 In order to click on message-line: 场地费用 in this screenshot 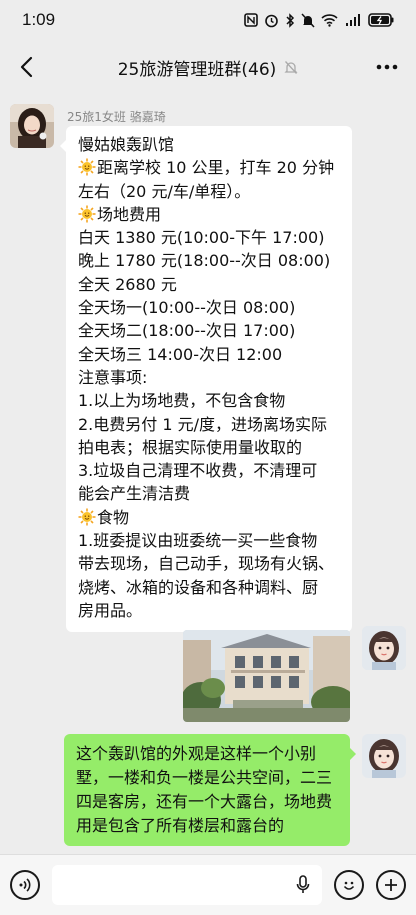, I will do `click(209, 214)`.